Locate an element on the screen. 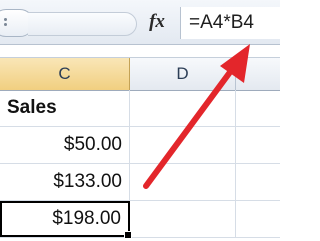  table-row: Sales is located at coordinates (140, 108).